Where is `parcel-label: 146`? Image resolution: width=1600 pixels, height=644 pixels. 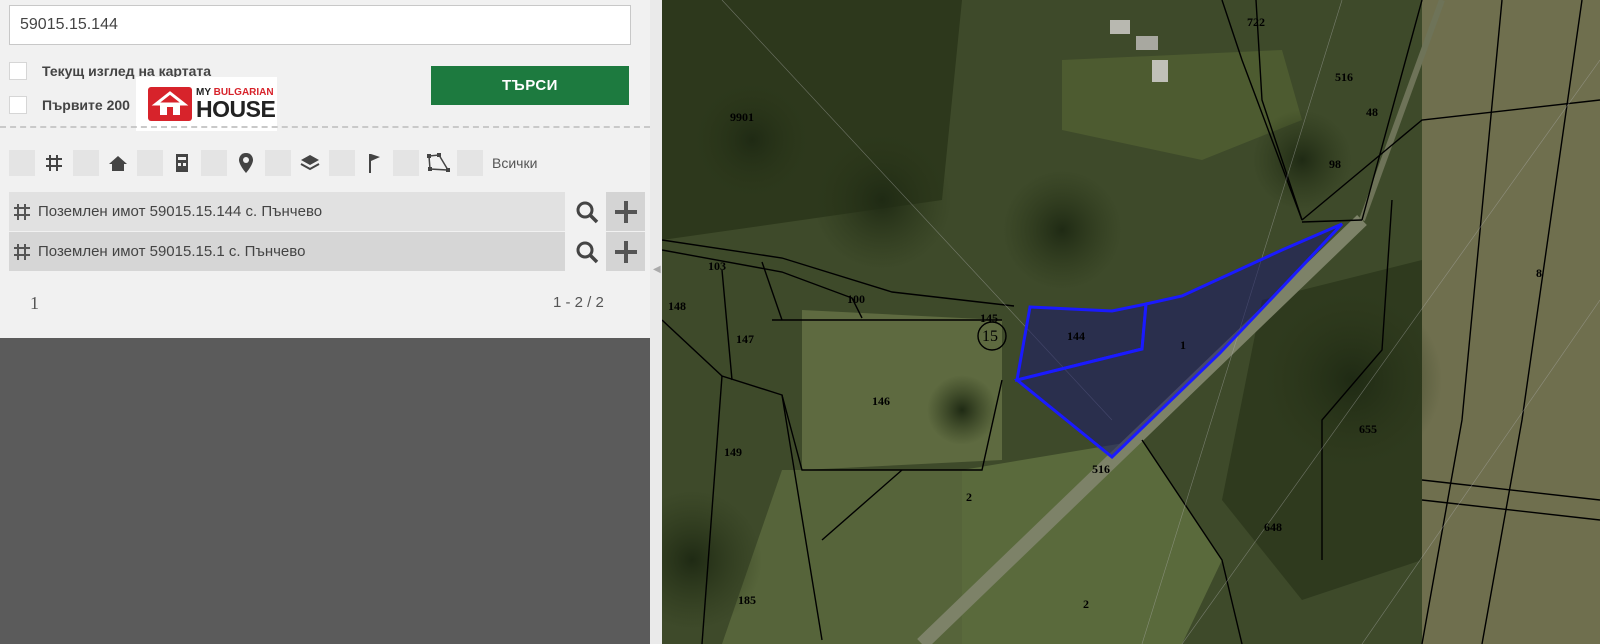
parcel-label: 146 is located at coordinates (881, 401).